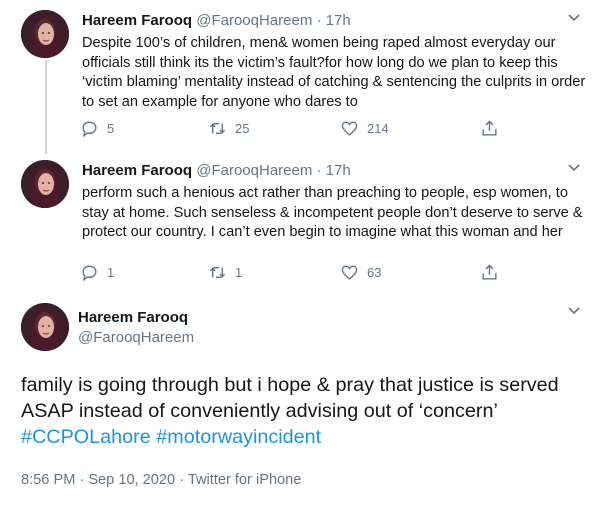 The image size is (599, 506). What do you see at coordinates (46, 107) in the screenshot?
I see `thread-line` at bounding box center [46, 107].